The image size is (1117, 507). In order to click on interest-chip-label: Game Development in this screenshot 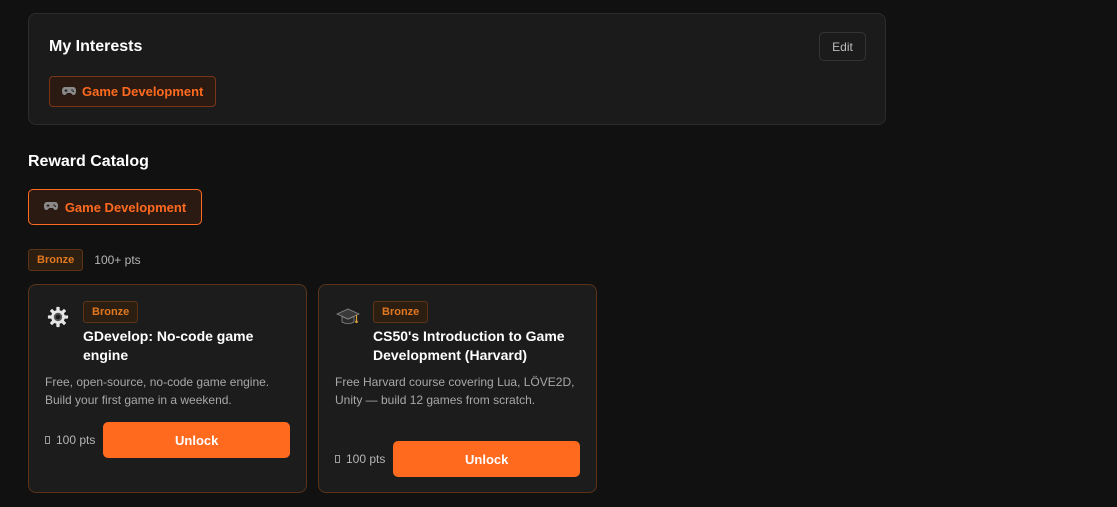, I will do `click(143, 91)`.